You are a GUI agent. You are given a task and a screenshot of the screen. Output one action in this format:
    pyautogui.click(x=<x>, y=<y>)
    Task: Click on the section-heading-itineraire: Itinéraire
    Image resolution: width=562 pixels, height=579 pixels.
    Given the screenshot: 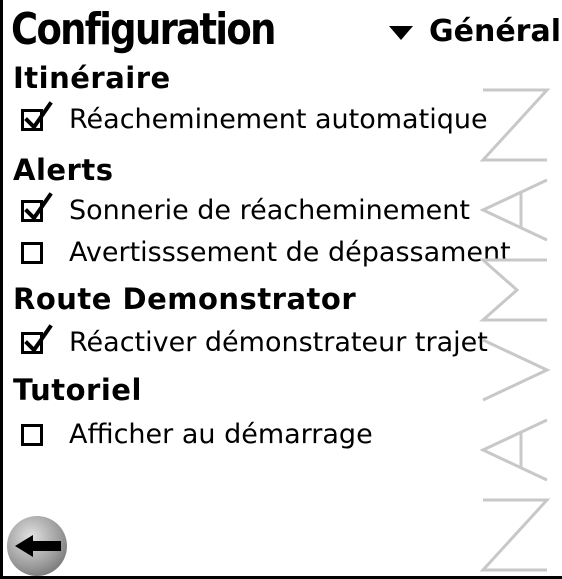 What is the action you would take?
    pyautogui.click(x=92, y=78)
    